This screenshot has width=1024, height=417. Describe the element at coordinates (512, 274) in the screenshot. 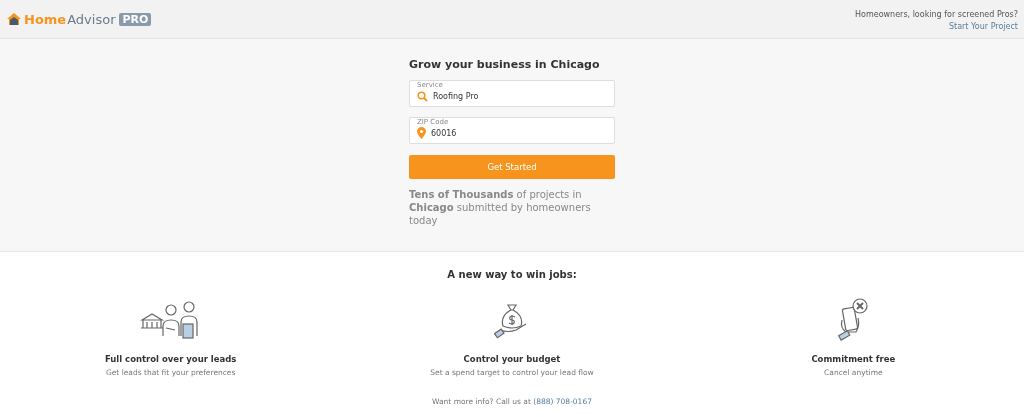

I see `section-title: A new way to win jobs:` at that location.